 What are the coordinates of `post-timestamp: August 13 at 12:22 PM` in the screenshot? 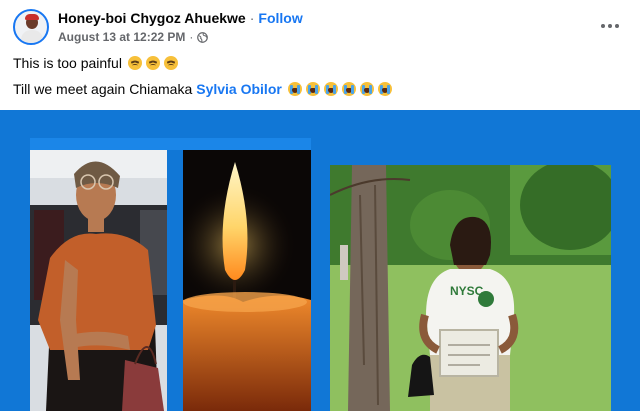 It's located at (121, 37).